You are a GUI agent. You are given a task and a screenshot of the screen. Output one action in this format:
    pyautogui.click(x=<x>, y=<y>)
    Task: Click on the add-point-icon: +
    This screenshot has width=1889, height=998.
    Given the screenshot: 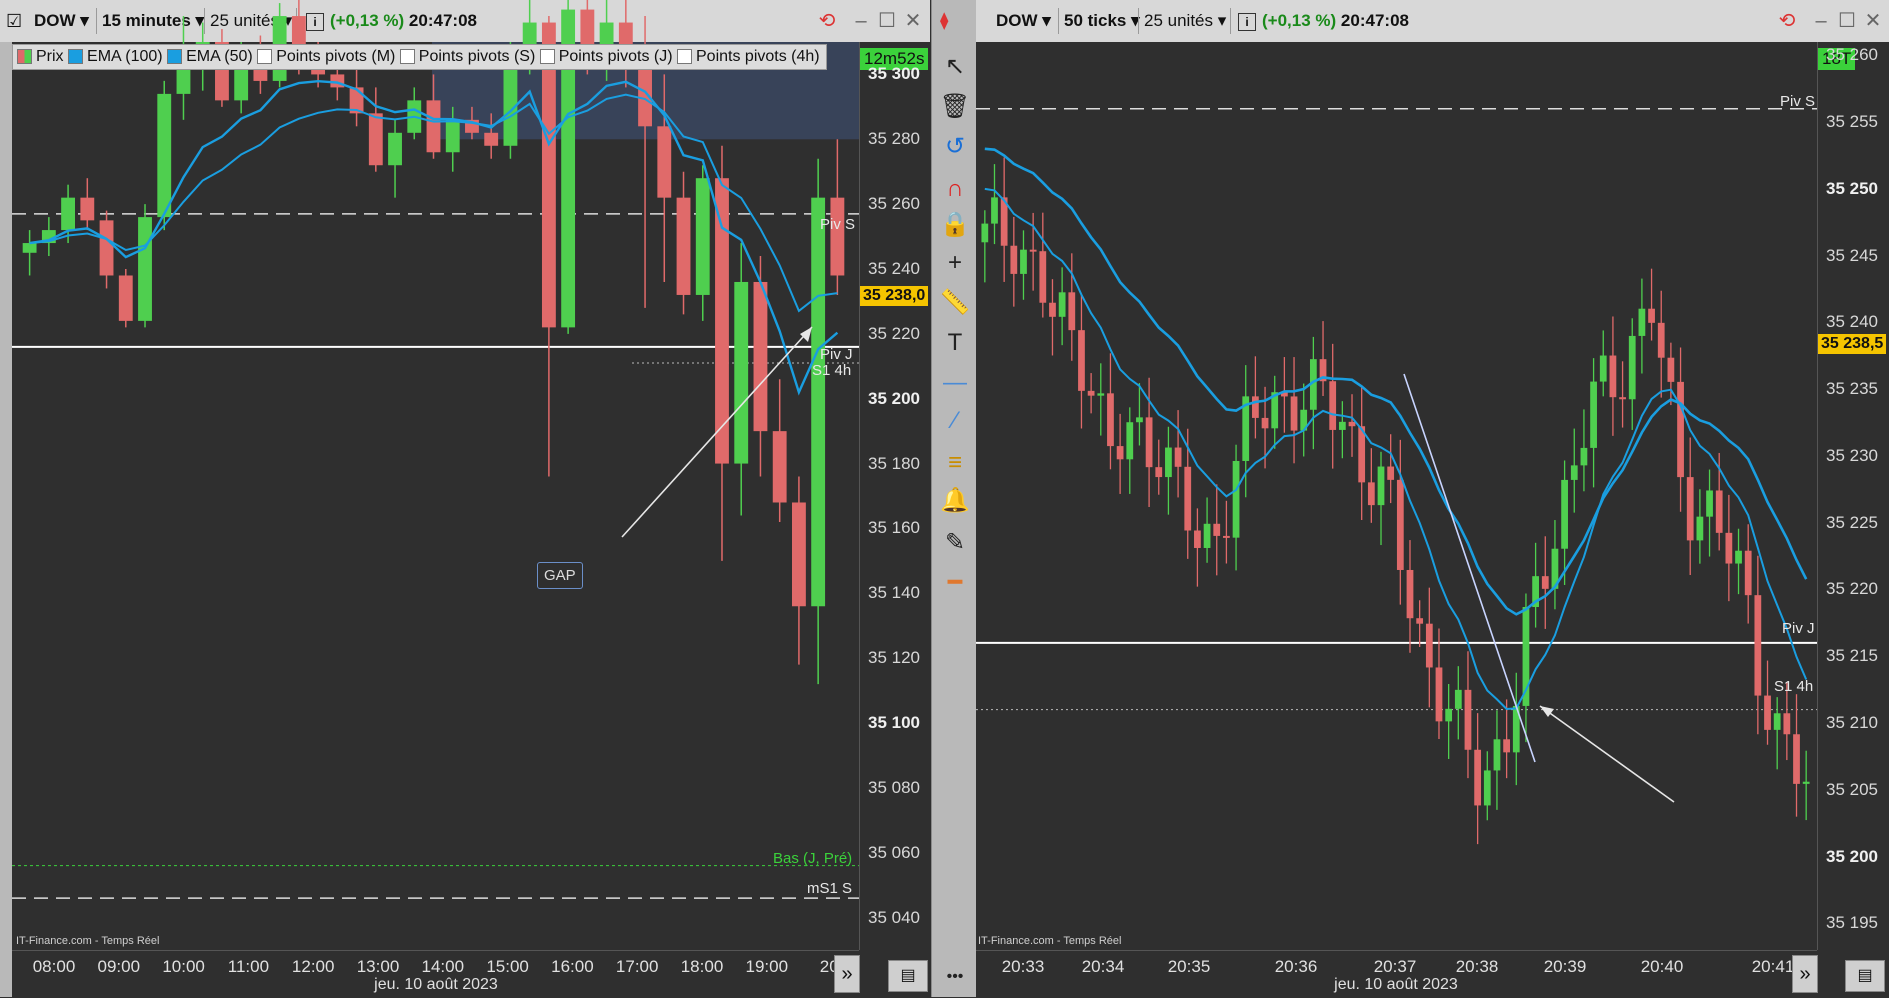 What is the action you would take?
    pyautogui.click(x=955, y=263)
    